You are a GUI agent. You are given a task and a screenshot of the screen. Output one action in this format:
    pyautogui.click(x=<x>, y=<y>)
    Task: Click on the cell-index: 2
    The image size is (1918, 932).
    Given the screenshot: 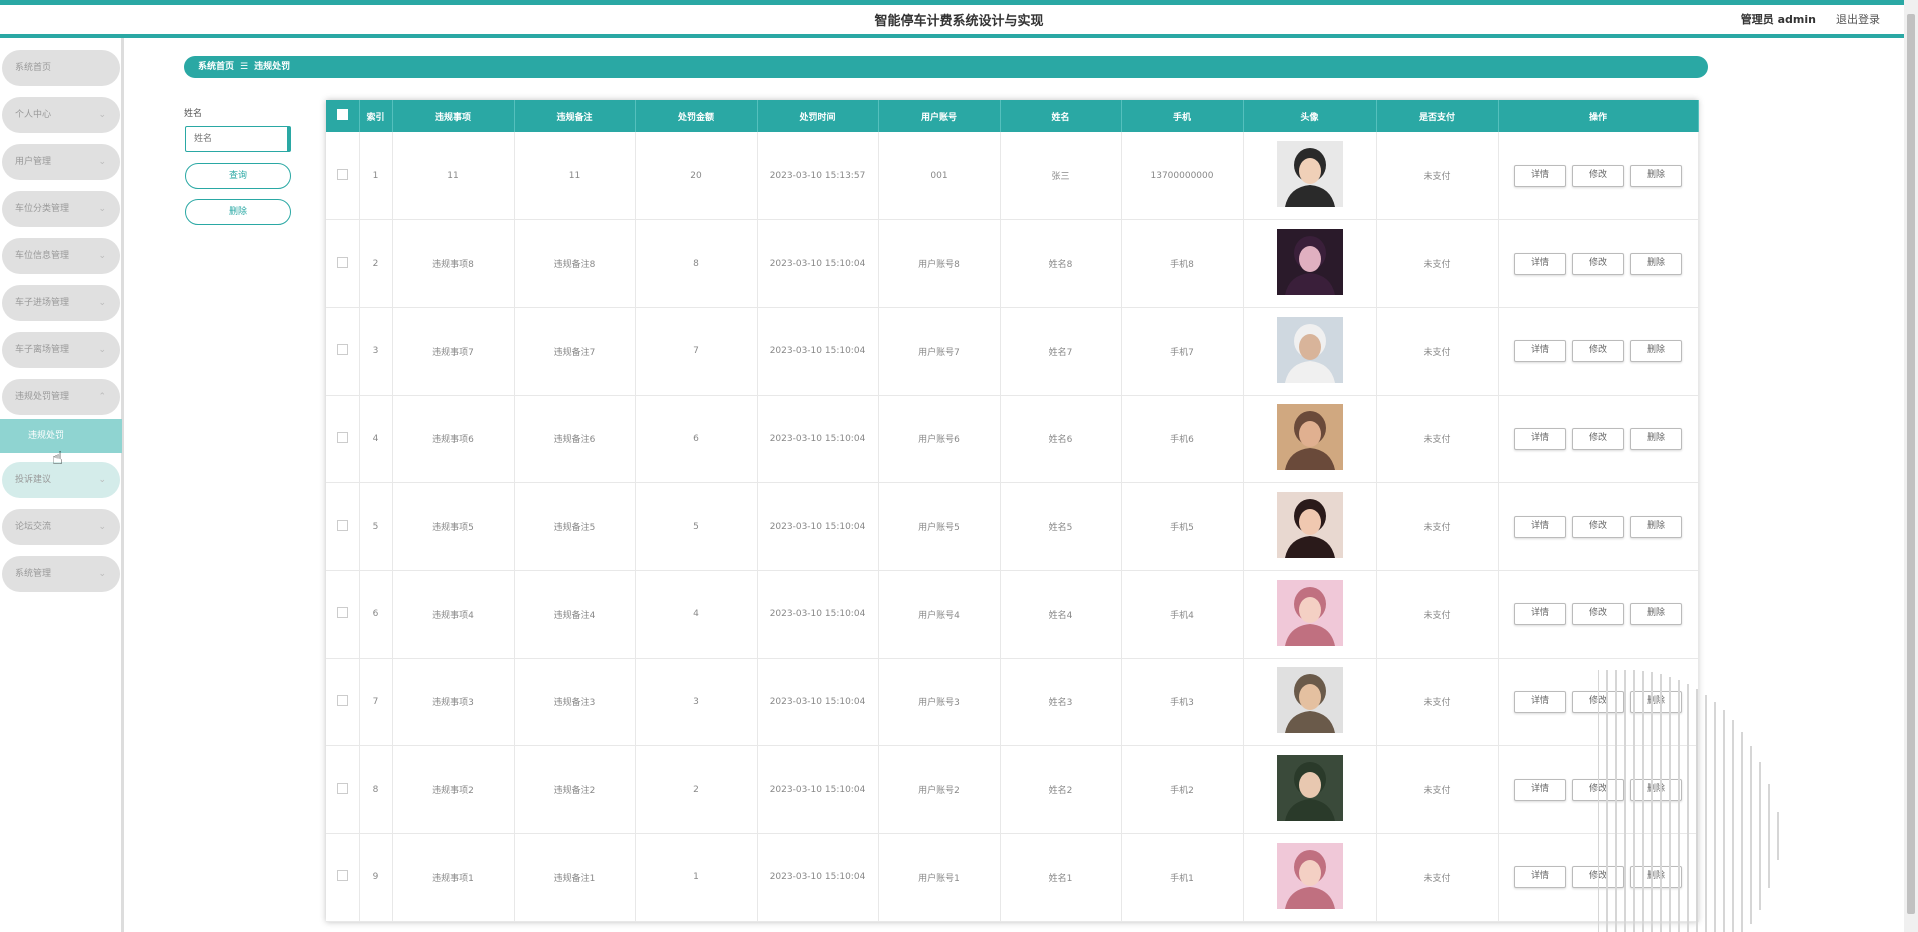 What is the action you would take?
    pyautogui.click(x=376, y=263)
    